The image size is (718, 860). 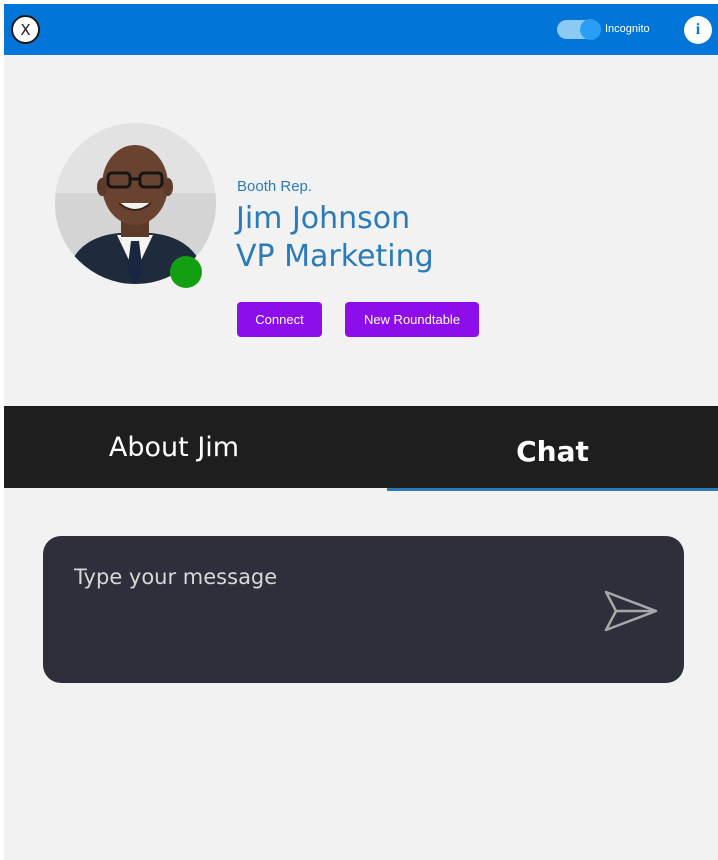 I want to click on toggle-knob, so click(x=590, y=29).